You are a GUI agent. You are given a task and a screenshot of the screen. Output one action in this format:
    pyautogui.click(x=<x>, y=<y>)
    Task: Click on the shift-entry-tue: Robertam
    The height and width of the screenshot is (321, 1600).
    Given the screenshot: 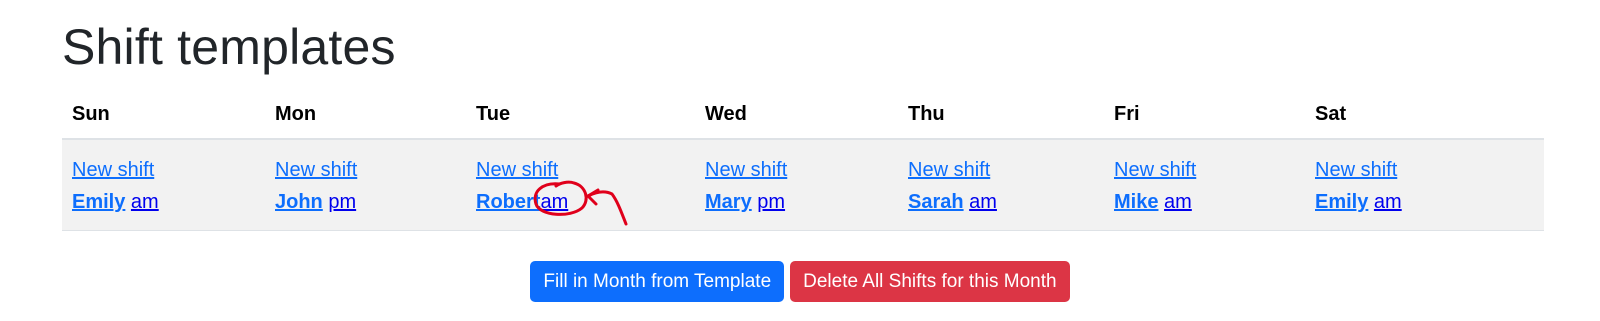 What is the action you would take?
    pyautogui.click(x=585, y=203)
    